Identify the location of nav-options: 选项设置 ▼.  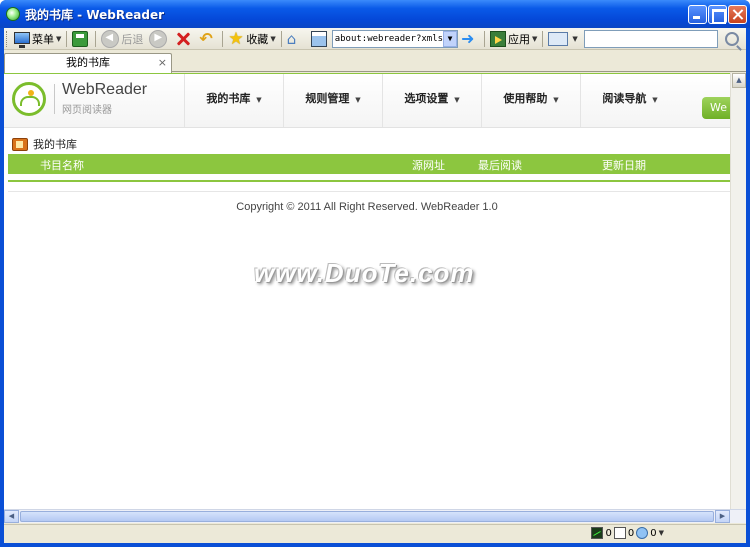
(431, 100).